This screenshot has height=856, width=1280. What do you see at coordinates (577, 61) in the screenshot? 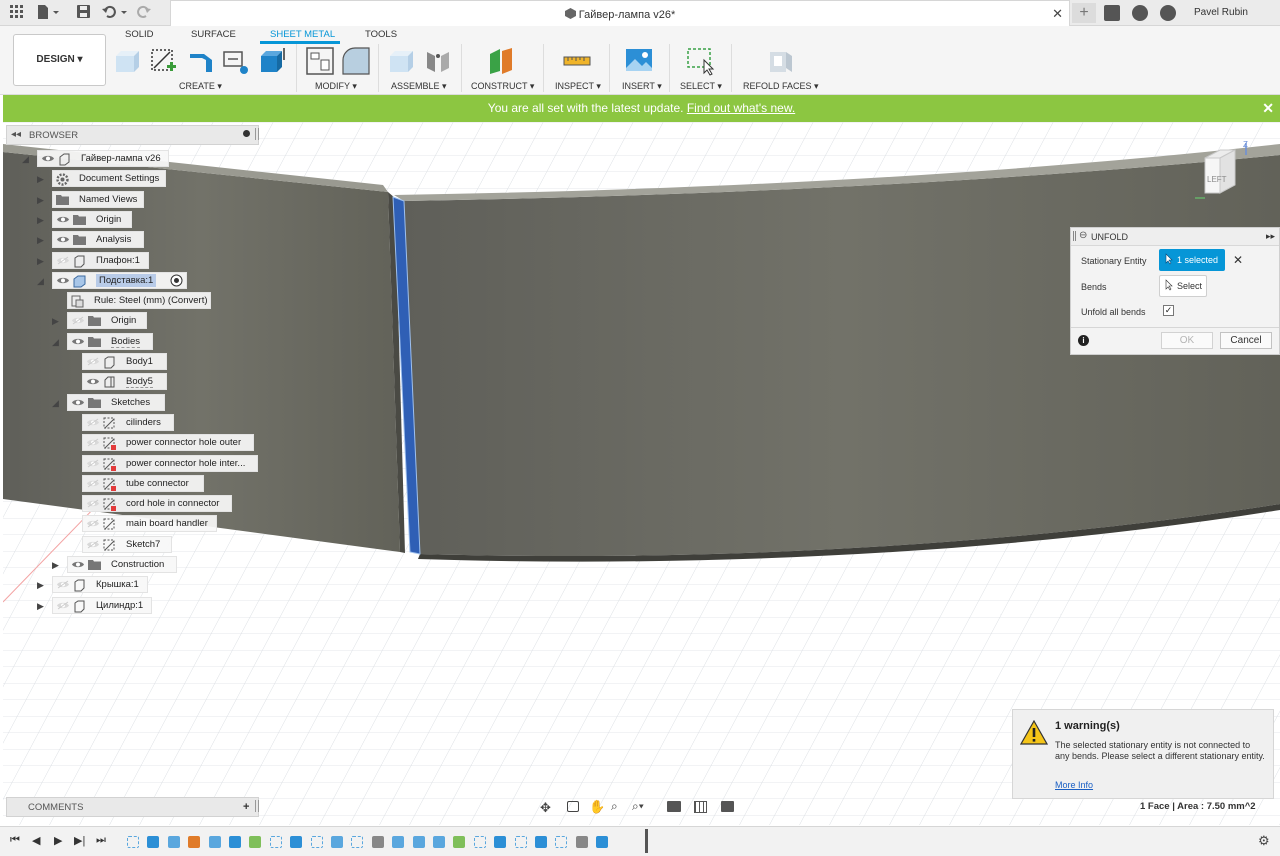
I see `measure-icon` at bounding box center [577, 61].